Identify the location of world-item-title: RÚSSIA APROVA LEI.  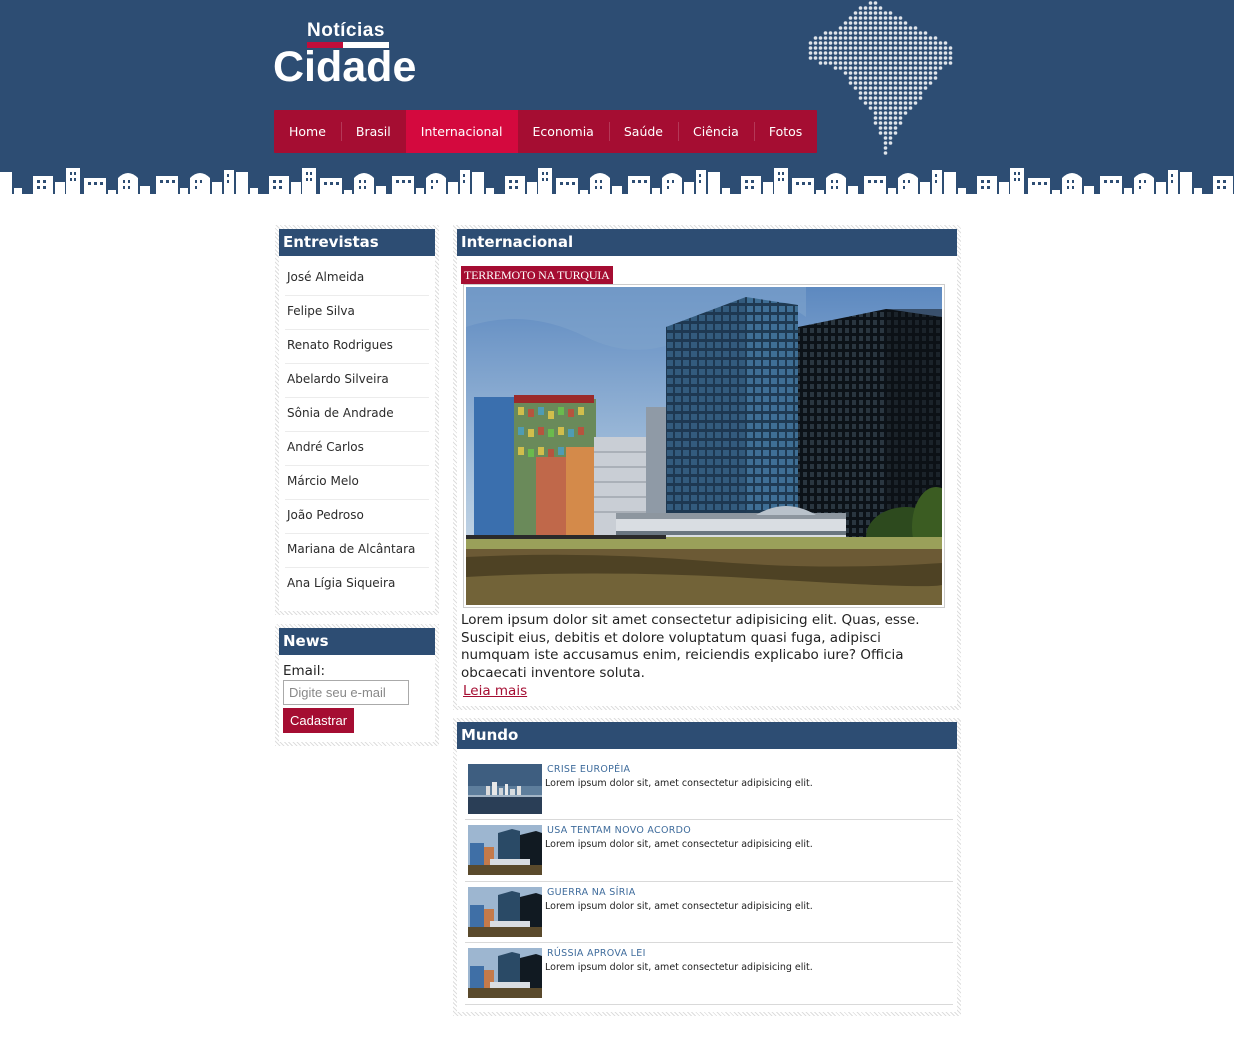
(596, 953).